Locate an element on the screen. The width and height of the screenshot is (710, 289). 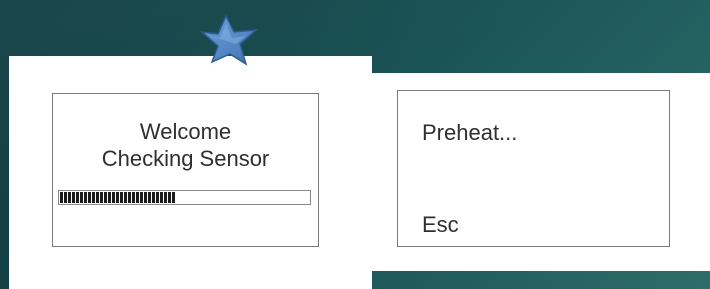
sensor-check-progress-bar is located at coordinates (184, 197).